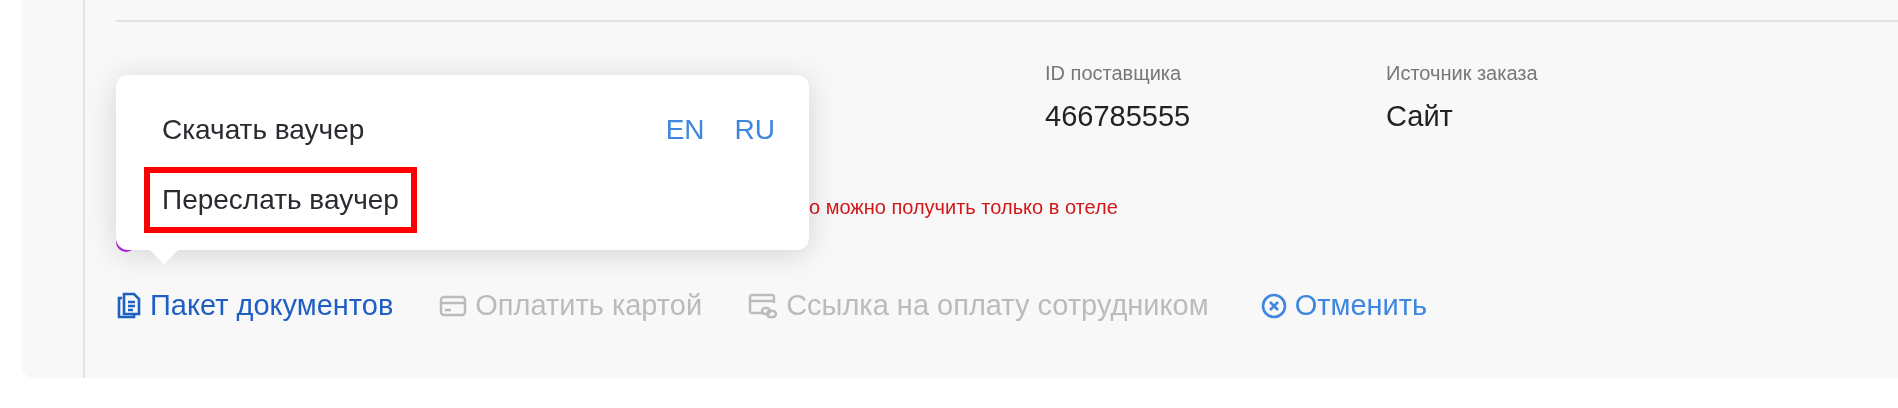 This screenshot has height=408, width=1898. Describe the element at coordinates (280, 200) in the screenshot. I see `menu-item: Переслать ваучер` at that location.